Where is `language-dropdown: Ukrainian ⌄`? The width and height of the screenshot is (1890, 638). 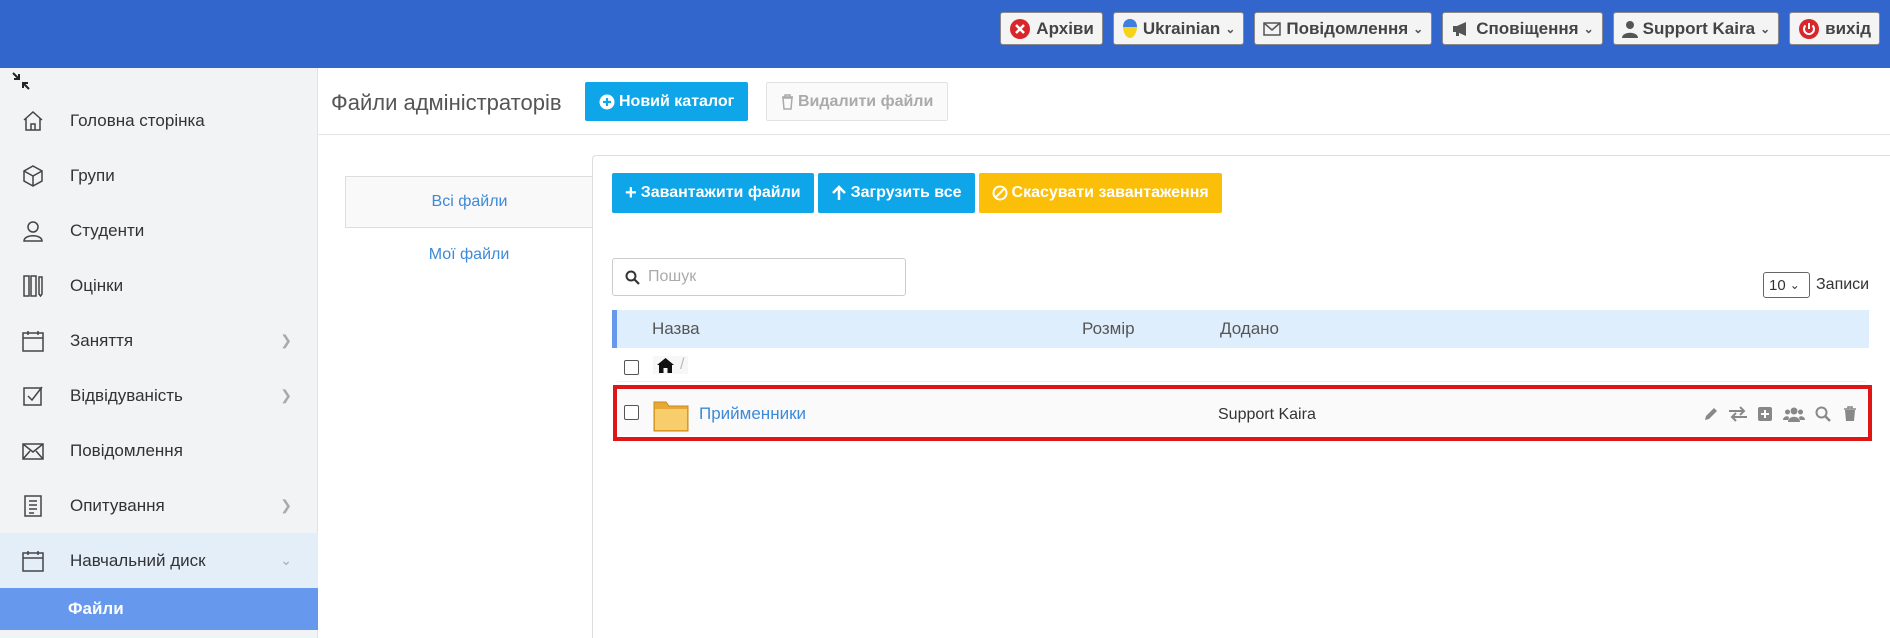
language-dropdown: Ukrainian ⌄ is located at coordinates (1178, 28).